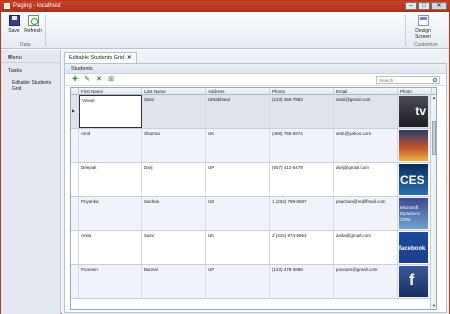 This screenshot has height=314, width=450. What do you see at coordinates (302, 111) in the screenshot?
I see `table-cell-phone: (123) 456-7893` at bounding box center [302, 111].